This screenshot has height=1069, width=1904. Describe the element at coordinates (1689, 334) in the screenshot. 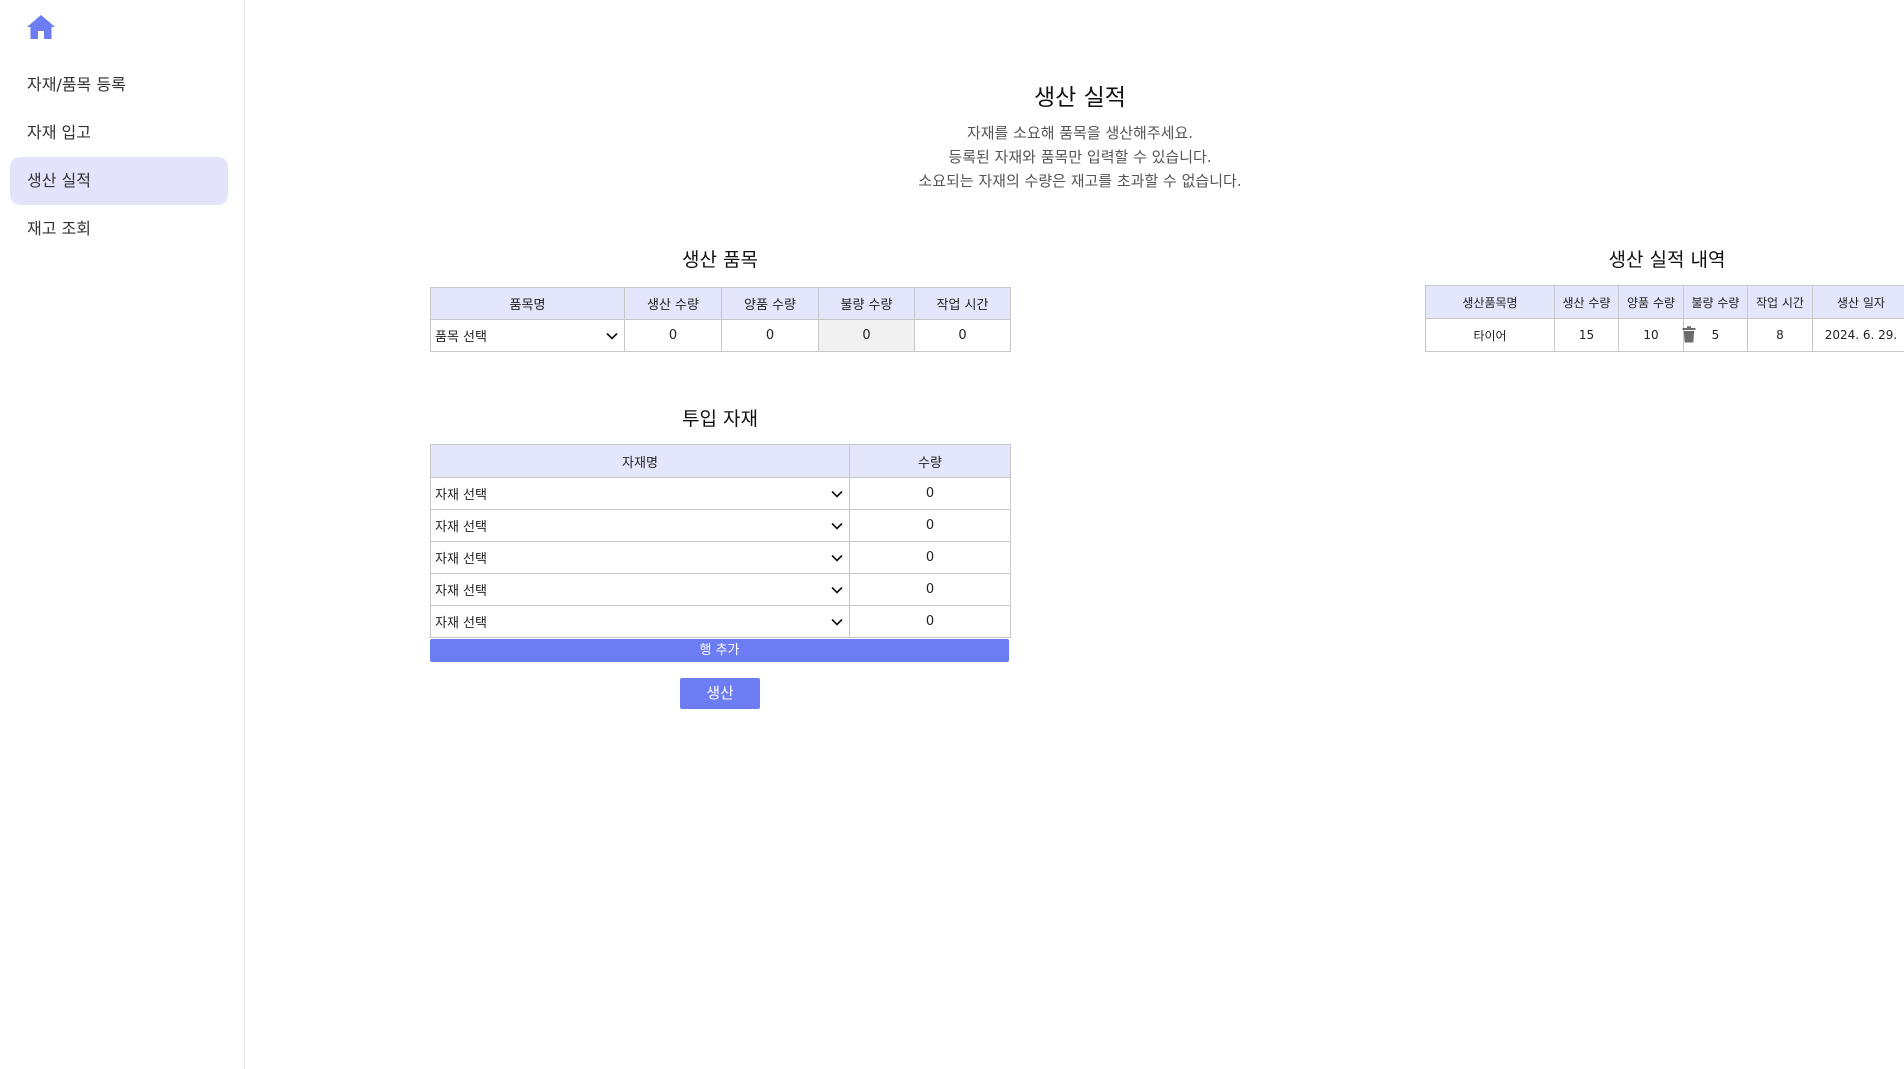

I see `trash-icon` at that location.